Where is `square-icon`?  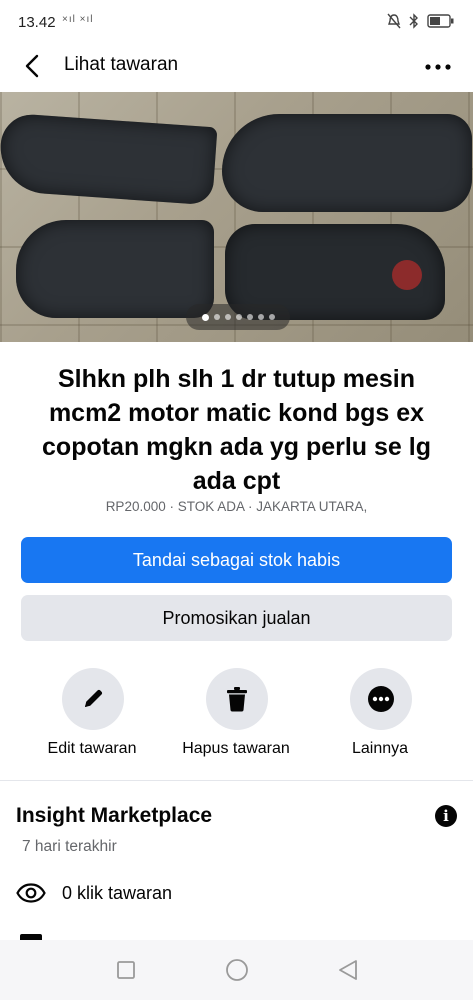 square-icon is located at coordinates (125, 970).